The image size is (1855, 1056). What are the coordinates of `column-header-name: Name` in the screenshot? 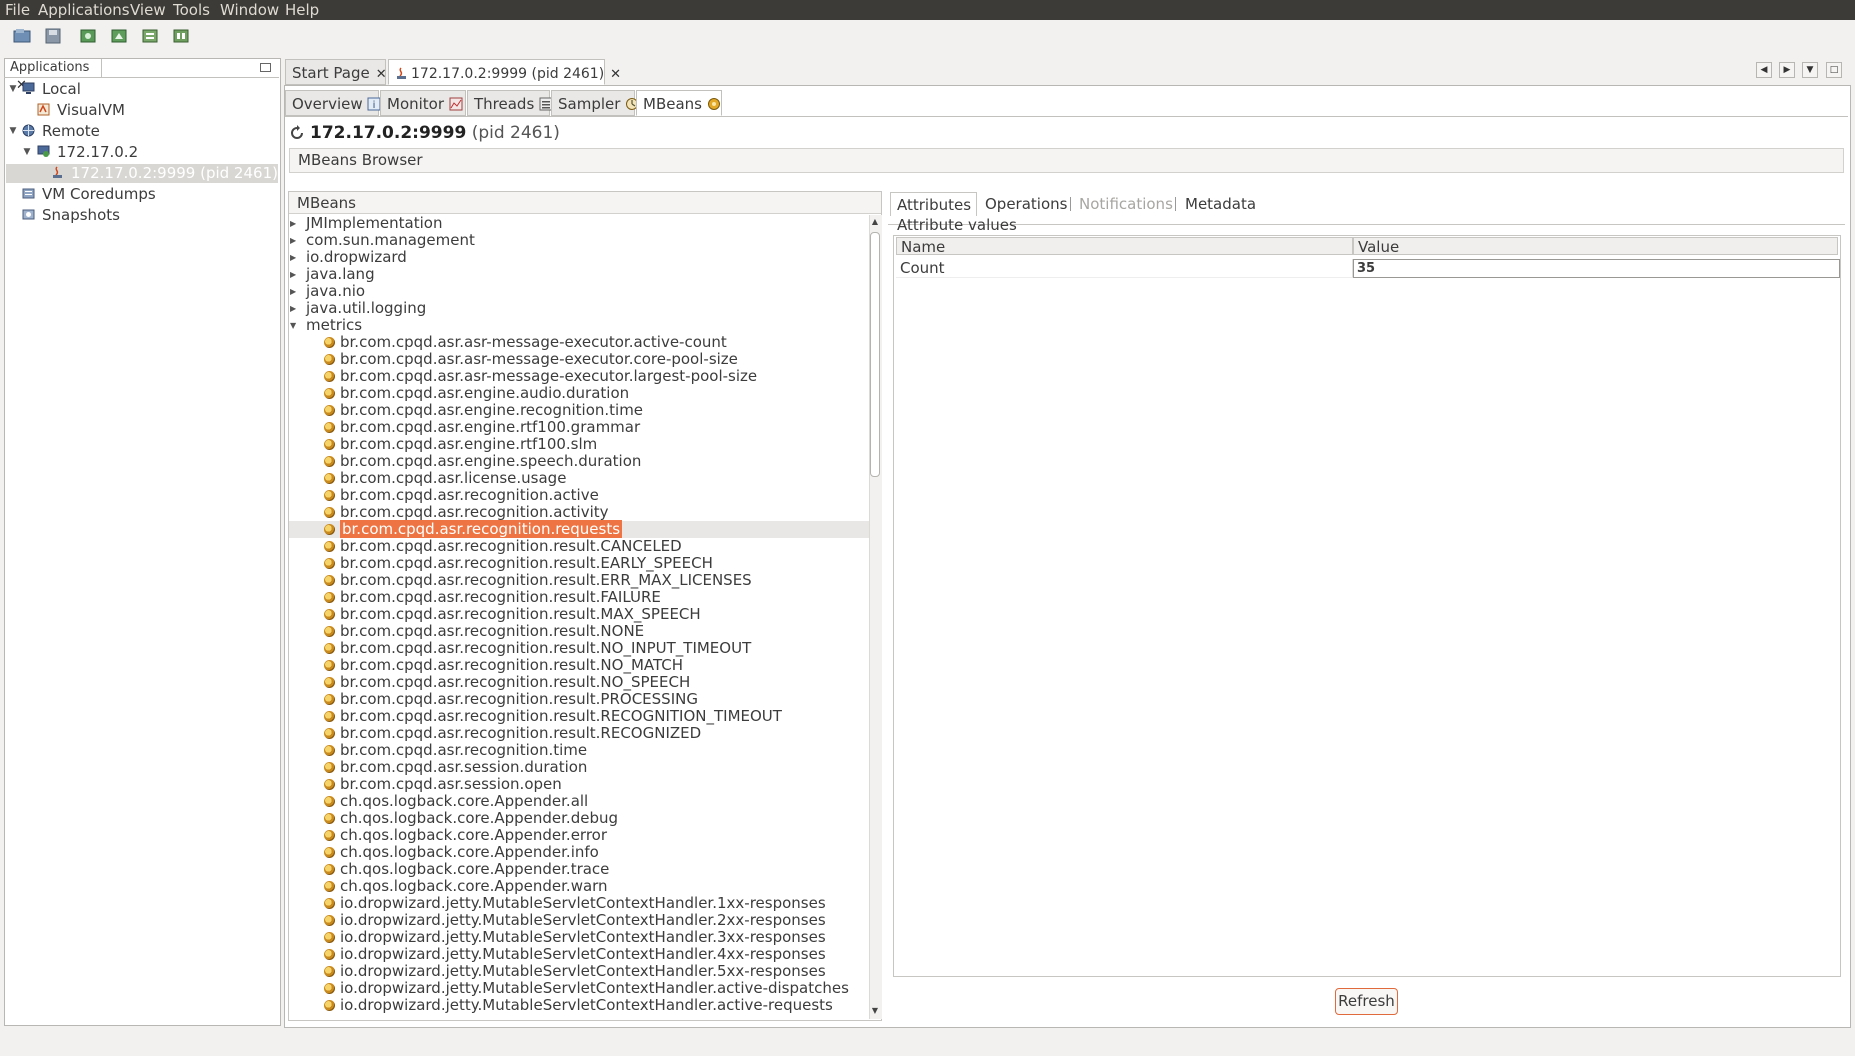 It's located at (1124, 246).